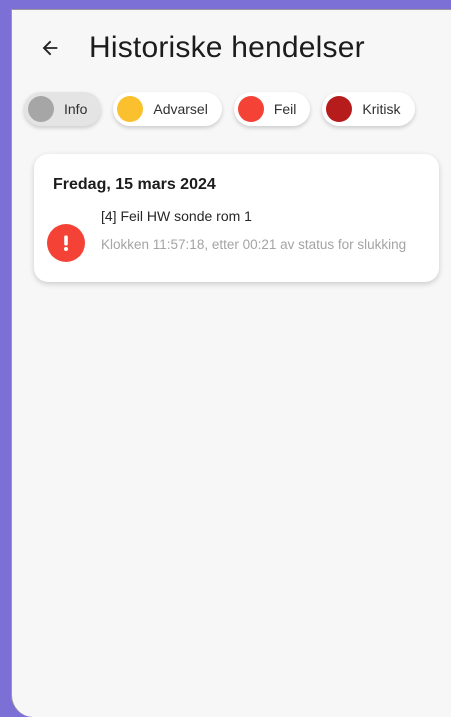 Image resolution: width=451 pixels, height=717 pixels. Describe the element at coordinates (285, 109) in the screenshot. I see `filter-chip-label: Feil` at that location.